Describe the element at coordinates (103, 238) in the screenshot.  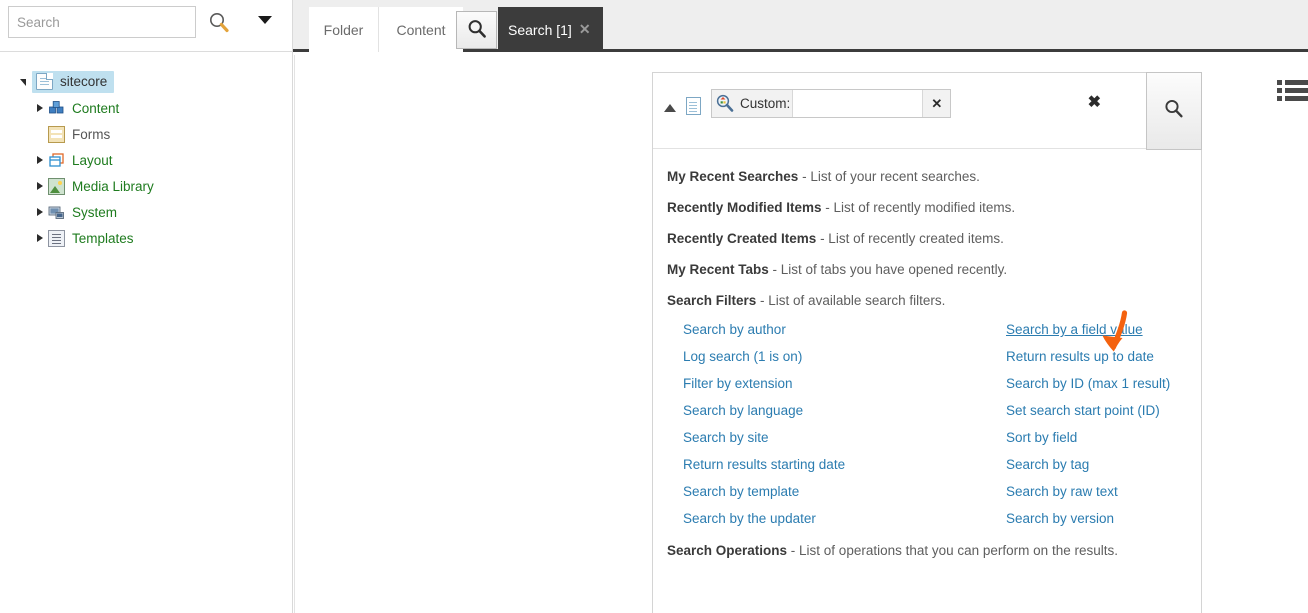
I see `tree-item-label: Templates` at that location.